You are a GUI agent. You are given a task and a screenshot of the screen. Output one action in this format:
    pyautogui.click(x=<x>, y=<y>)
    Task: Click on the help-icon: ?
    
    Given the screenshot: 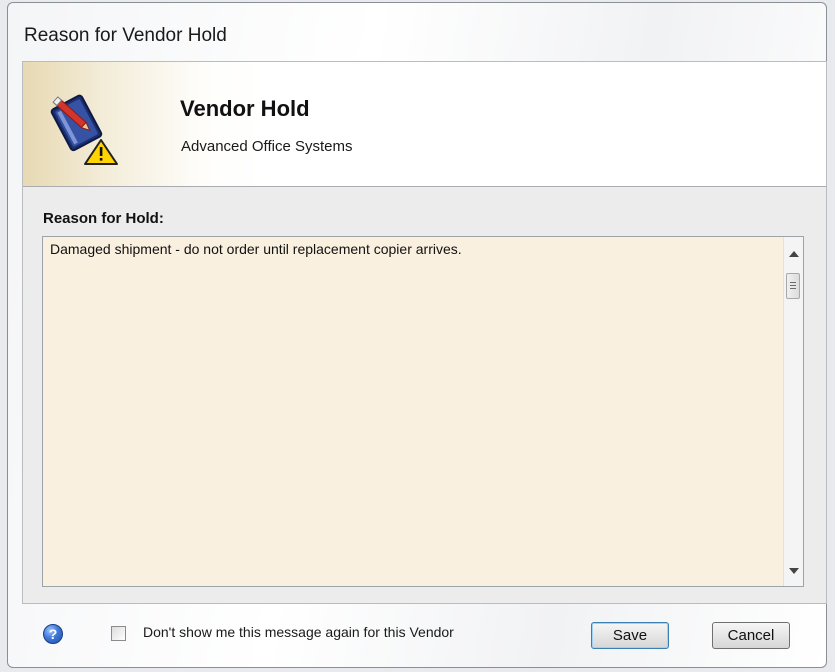 What is the action you would take?
    pyautogui.click(x=53, y=634)
    